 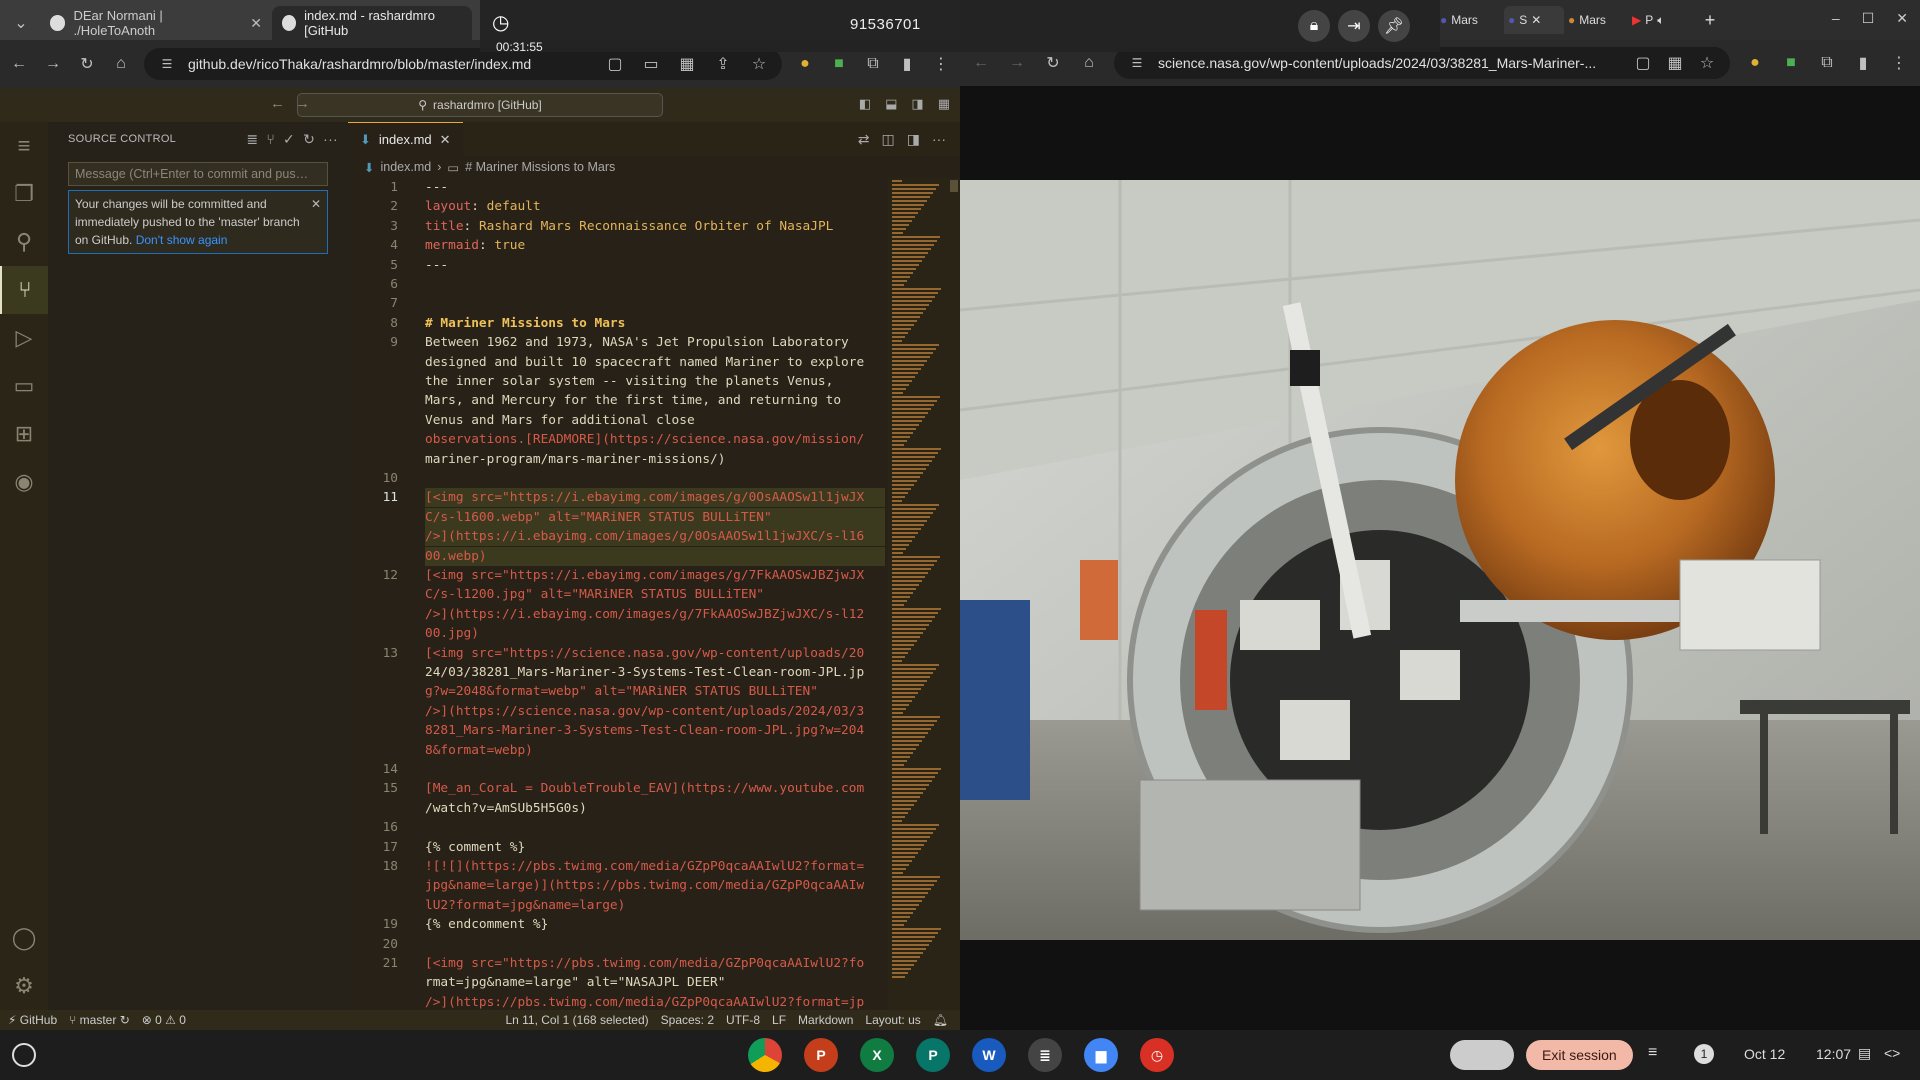 What do you see at coordinates (1598, 20) in the screenshot?
I see `right-tab-3: ● Mars` at bounding box center [1598, 20].